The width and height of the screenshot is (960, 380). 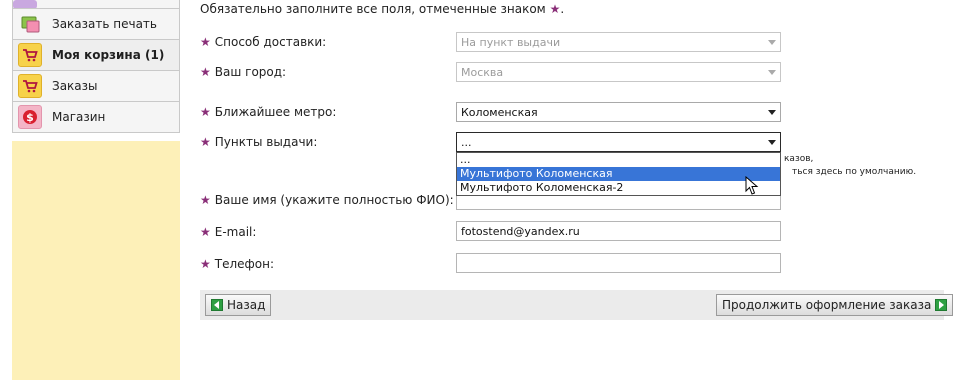 What do you see at coordinates (250, 72) in the screenshot?
I see `city-label-text: Ваш город:` at bounding box center [250, 72].